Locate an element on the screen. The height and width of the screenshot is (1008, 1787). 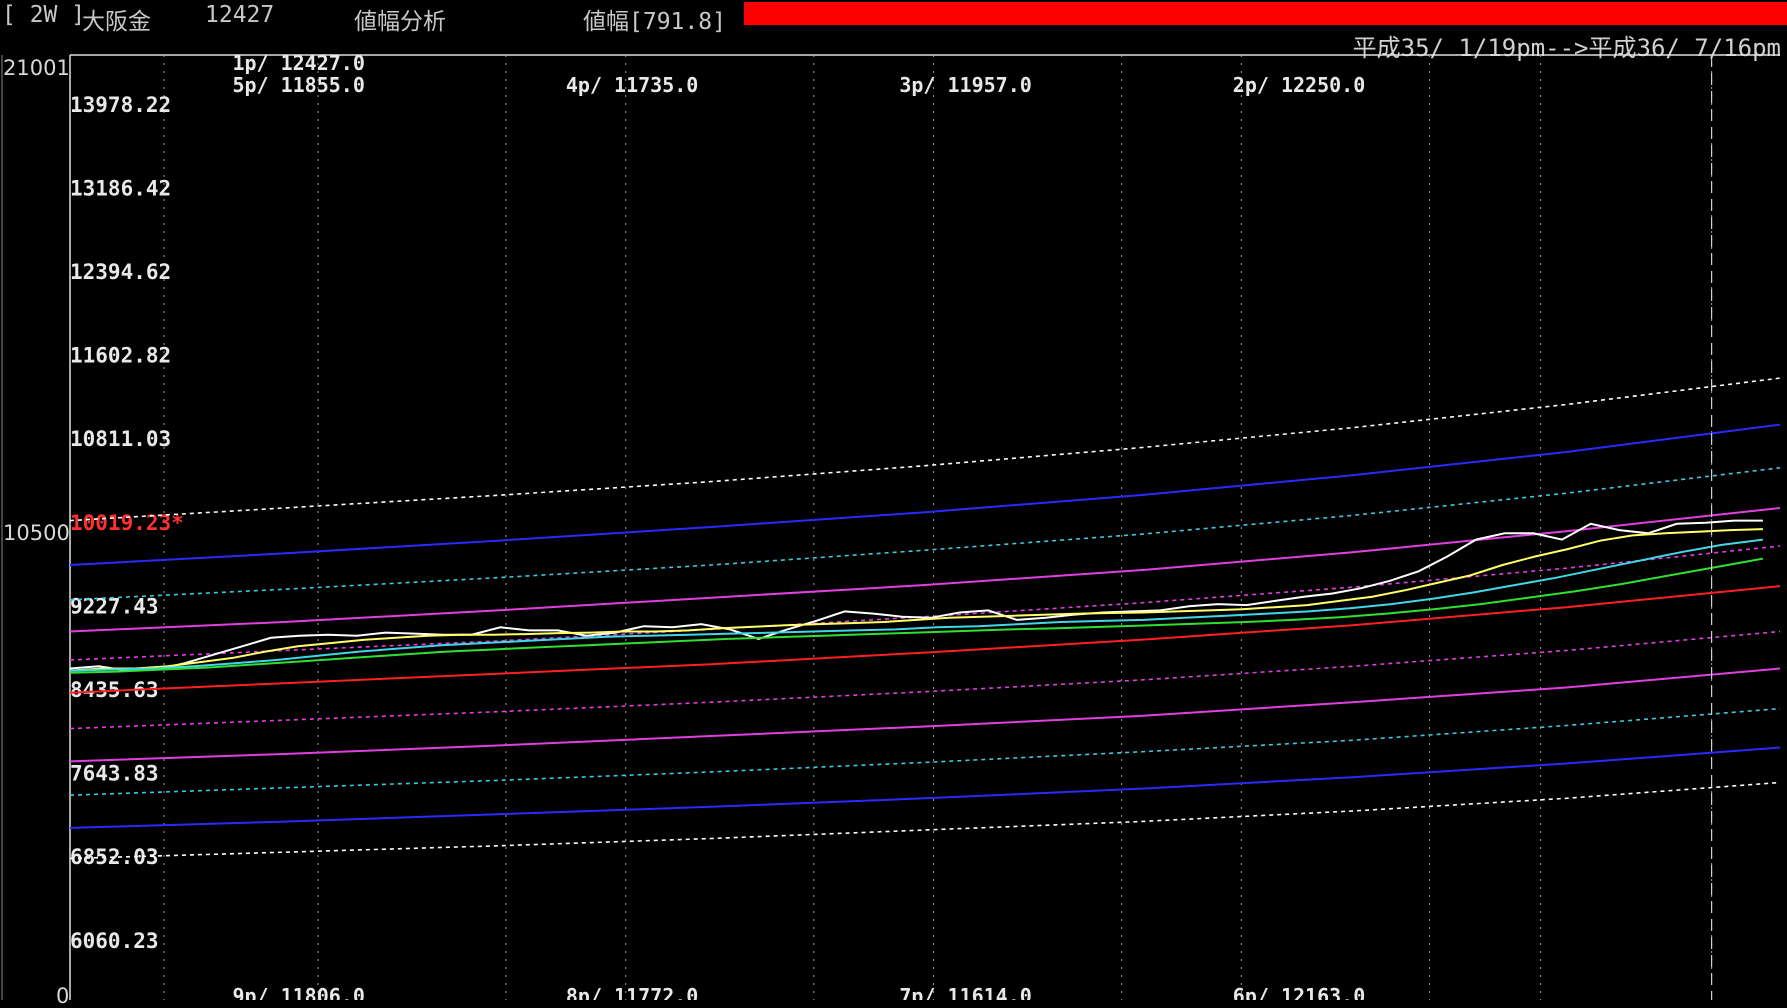
bottom-annotation-0: 9p/ 11806.0 is located at coordinates (298, 992).